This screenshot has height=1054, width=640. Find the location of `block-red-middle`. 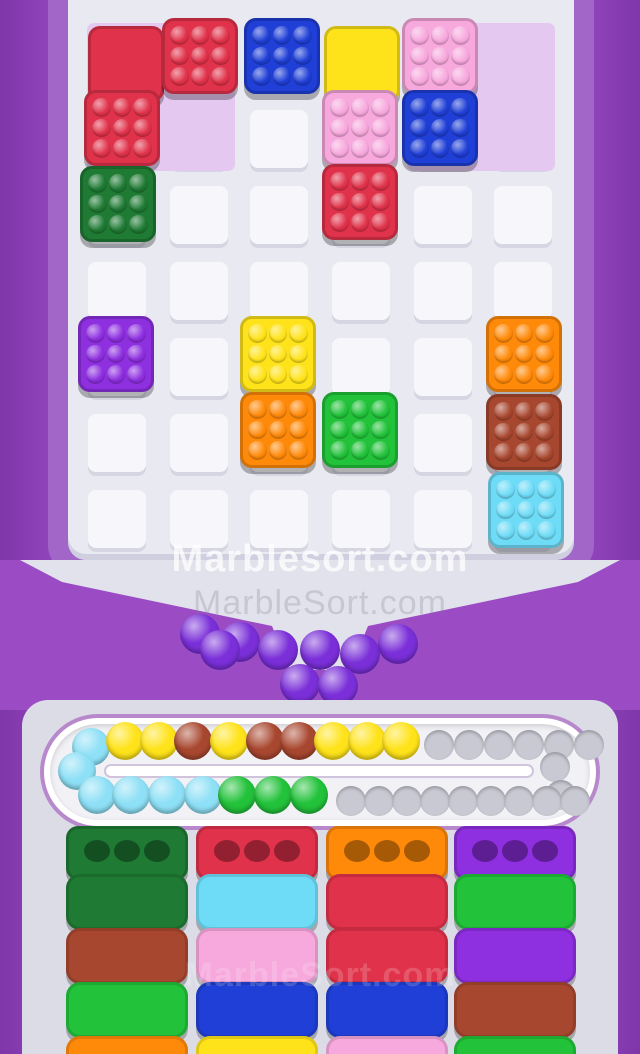

block-red-middle is located at coordinates (360, 202).